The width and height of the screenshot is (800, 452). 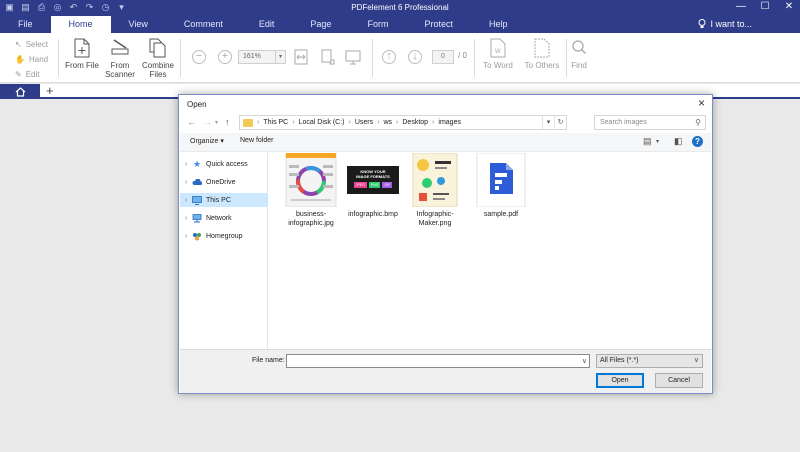 What do you see at coordinates (647, 141) in the screenshot?
I see `change-view-icon: ▤` at bounding box center [647, 141].